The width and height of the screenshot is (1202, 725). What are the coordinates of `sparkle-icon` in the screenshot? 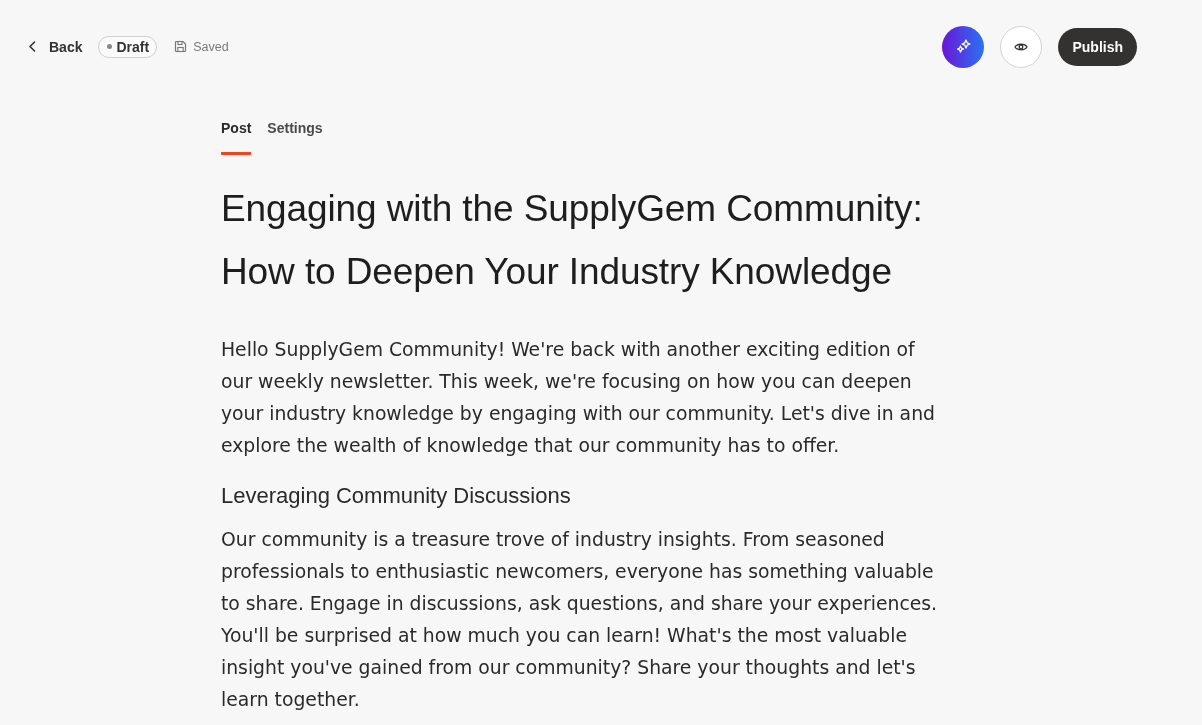 It's located at (963, 46).